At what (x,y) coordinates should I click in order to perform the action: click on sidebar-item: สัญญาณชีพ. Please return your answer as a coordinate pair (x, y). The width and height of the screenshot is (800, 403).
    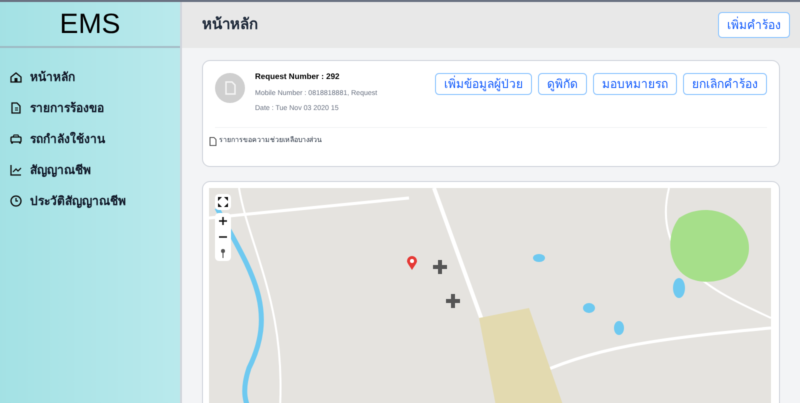
    Looking at the image, I should click on (90, 170).